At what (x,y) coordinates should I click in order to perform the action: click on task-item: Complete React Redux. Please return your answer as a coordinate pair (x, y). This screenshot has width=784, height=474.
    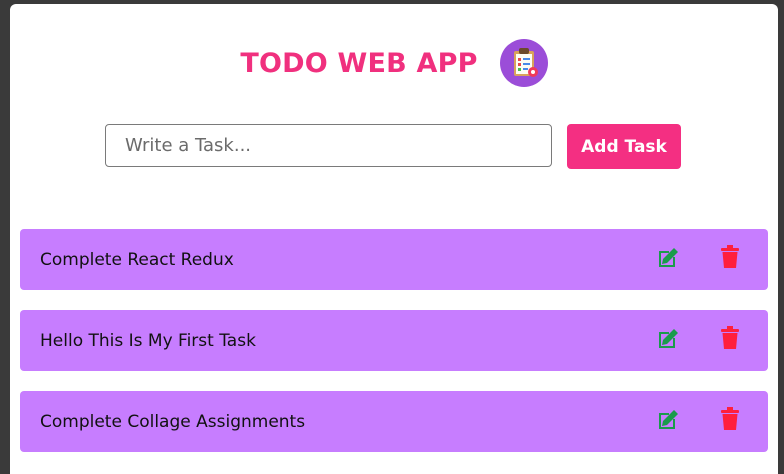
    Looking at the image, I should click on (394, 259).